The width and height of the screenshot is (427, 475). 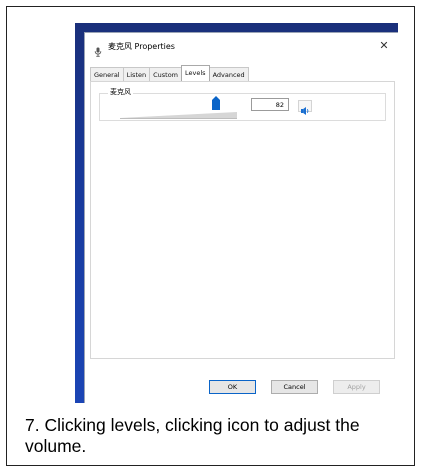 What do you see at coordinates (242, 104) in the screenshot?
I see `microphone-level-group: 麦克风 82` at bounding box center [242, 104].